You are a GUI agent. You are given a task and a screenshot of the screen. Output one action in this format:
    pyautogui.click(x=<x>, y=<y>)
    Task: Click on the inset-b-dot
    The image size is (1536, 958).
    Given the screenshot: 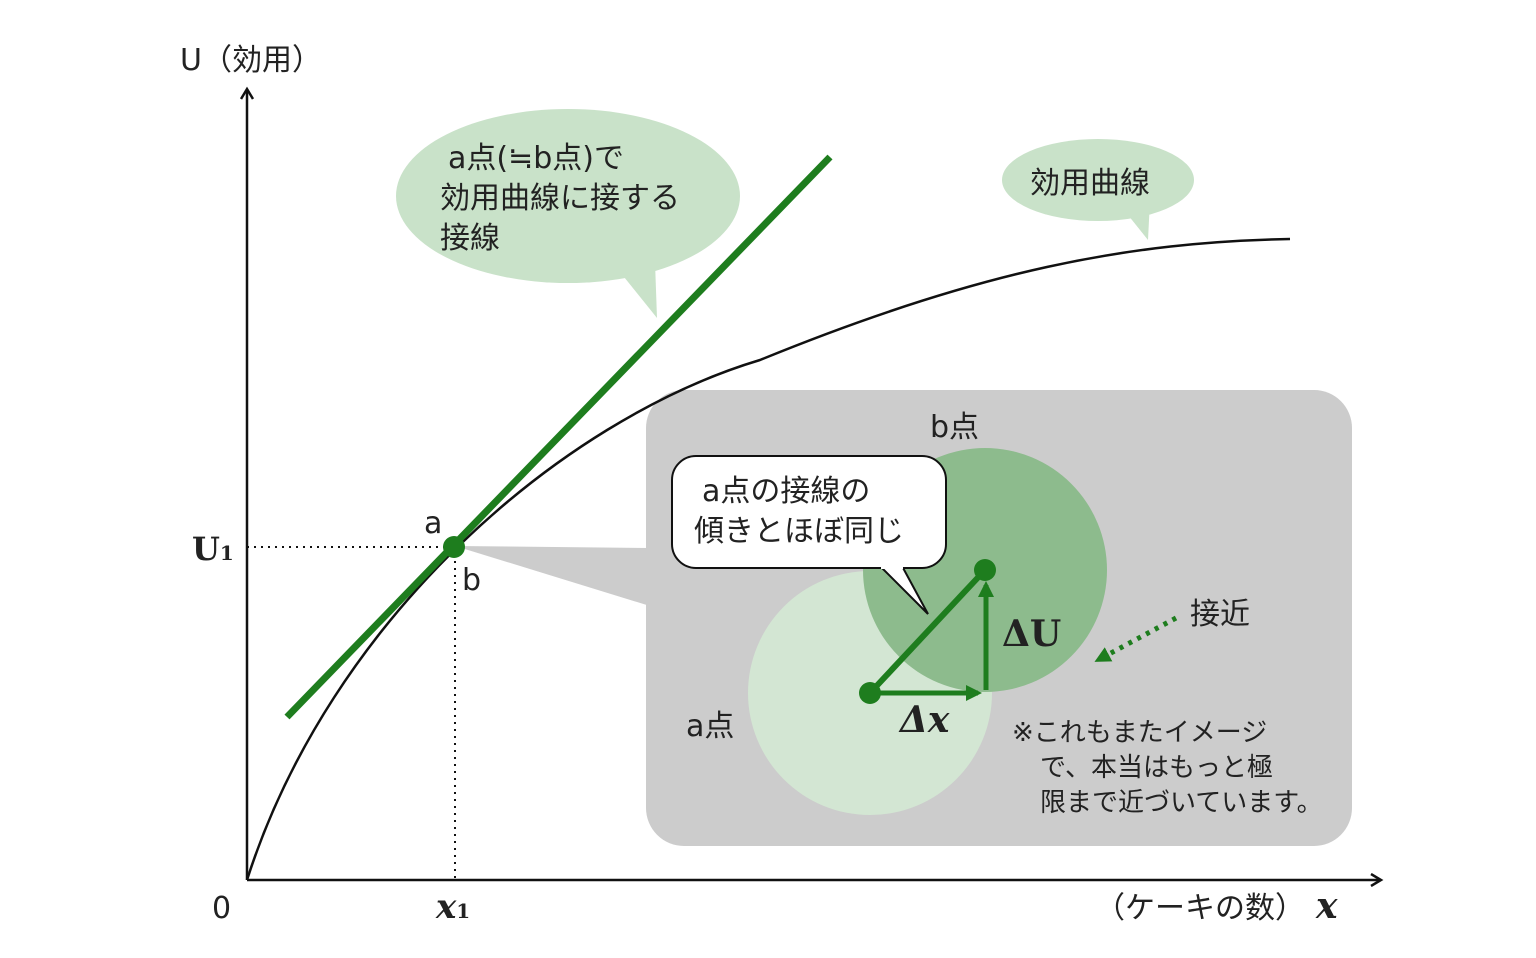 What is the action you would take?
    pyautogui.click(x=985, y=570)
    